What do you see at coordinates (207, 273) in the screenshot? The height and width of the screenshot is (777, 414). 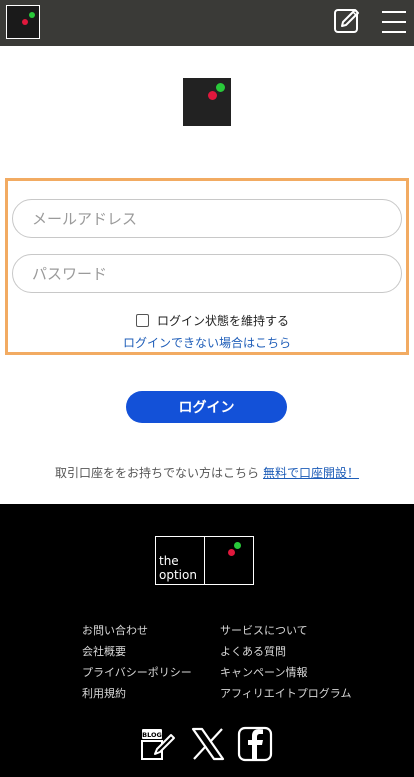 I see `password-input` at bounding box center [207, 273].